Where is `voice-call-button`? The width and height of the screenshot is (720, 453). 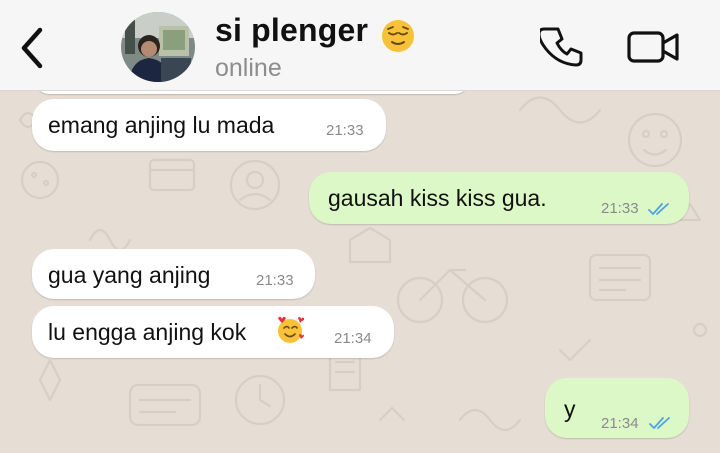 voice-call-button is located at coordinates (561, 47).